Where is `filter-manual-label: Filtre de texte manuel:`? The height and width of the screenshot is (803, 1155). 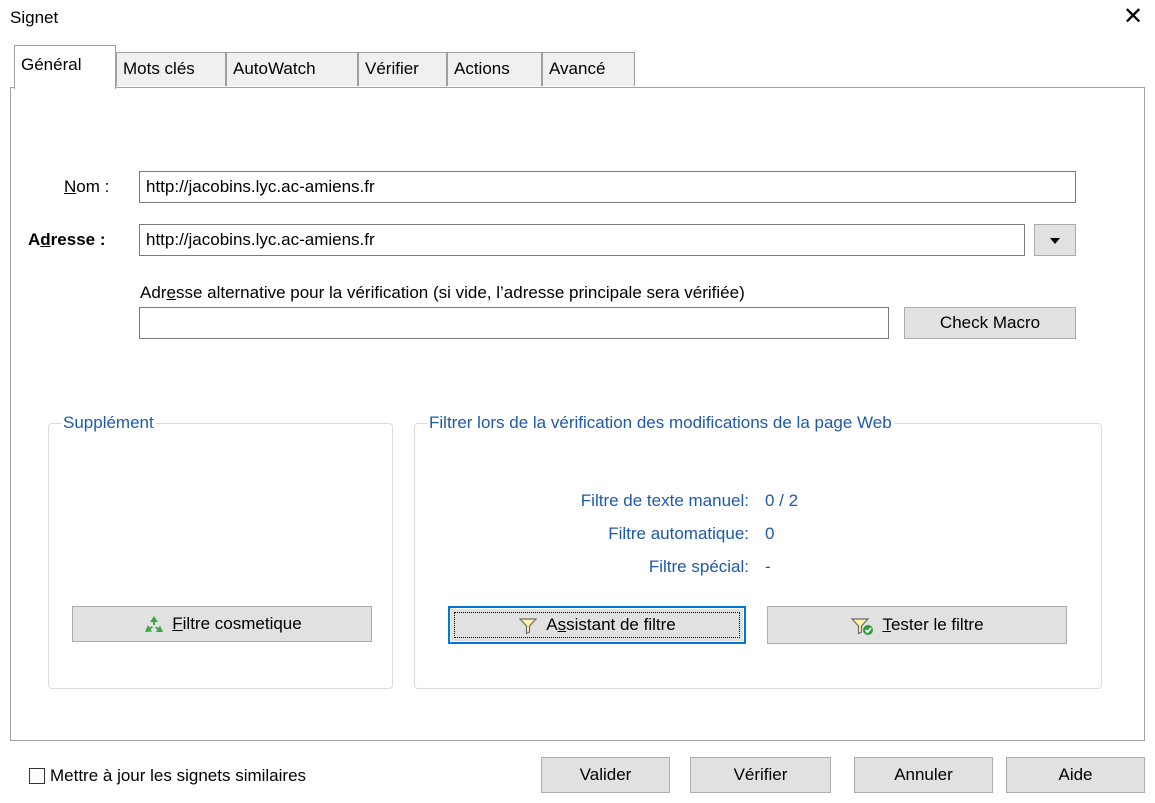 filter-manual-label: Filtre de texte manuel: is located at coordinates (664, 500).